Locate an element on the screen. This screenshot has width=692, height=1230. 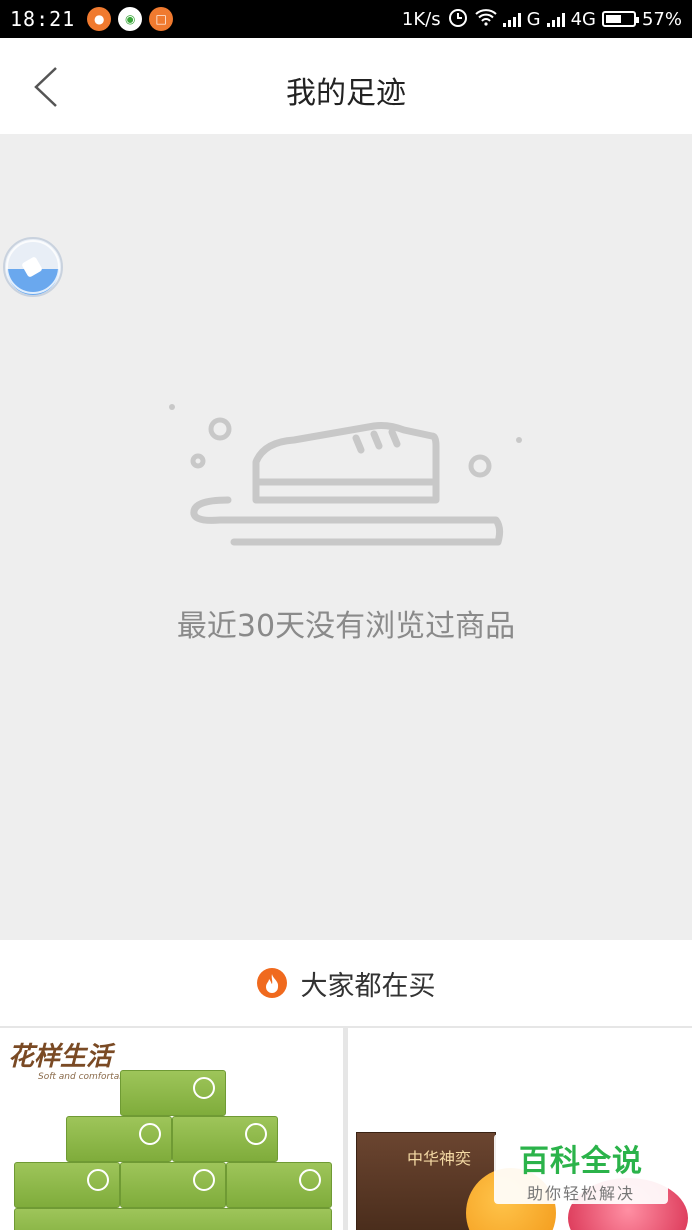
empty-state-message: 最近30天没有浏览过商品 is located at coordinates (346, 626).